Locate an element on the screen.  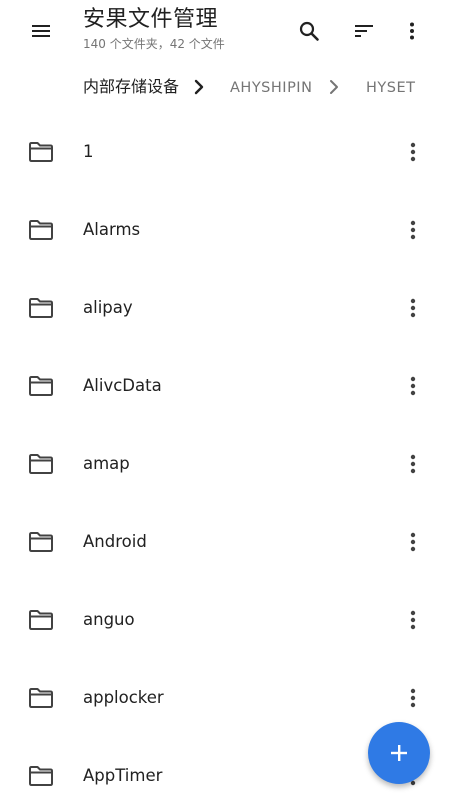
sort-icon is located at coordinates (364, 31).